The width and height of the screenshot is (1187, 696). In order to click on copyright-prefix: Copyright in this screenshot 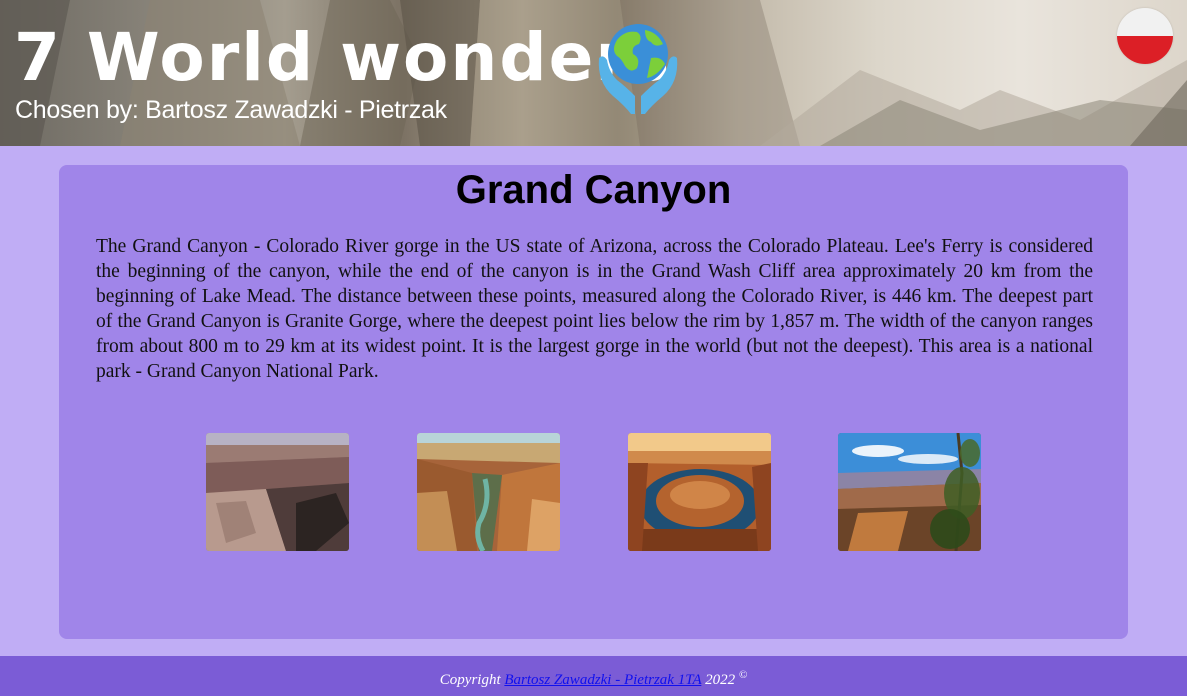, I will do `click(470, 680)`.